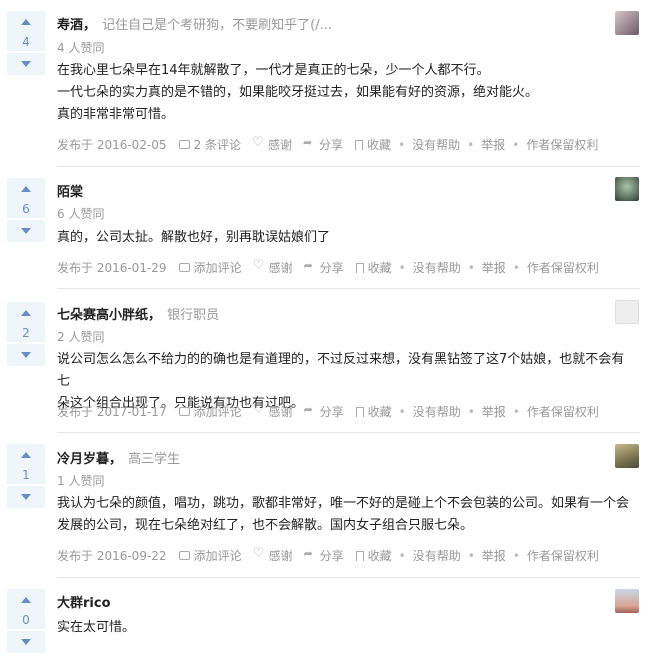 This screenshot has width=652, height=659. What do you see at coordinates (265, 525) in the screenshot?
I see `content-line: 发展的公司，现在七朵绝对红了，也不会解散。国内女子组合只服七朵。` at bounding box center [265, 525].